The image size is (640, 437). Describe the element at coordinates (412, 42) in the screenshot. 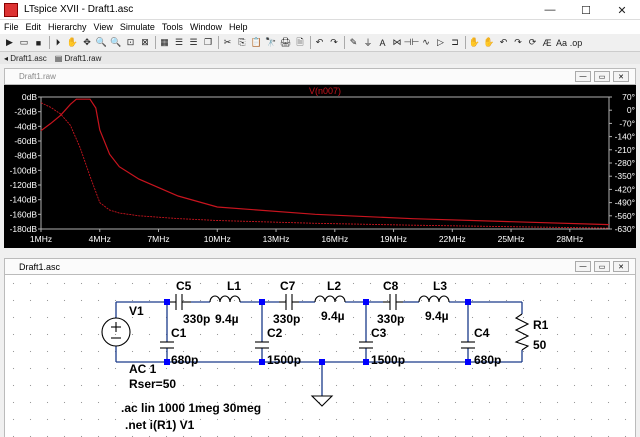

I see `capacitor-icon: ⊣⊢` at that location.